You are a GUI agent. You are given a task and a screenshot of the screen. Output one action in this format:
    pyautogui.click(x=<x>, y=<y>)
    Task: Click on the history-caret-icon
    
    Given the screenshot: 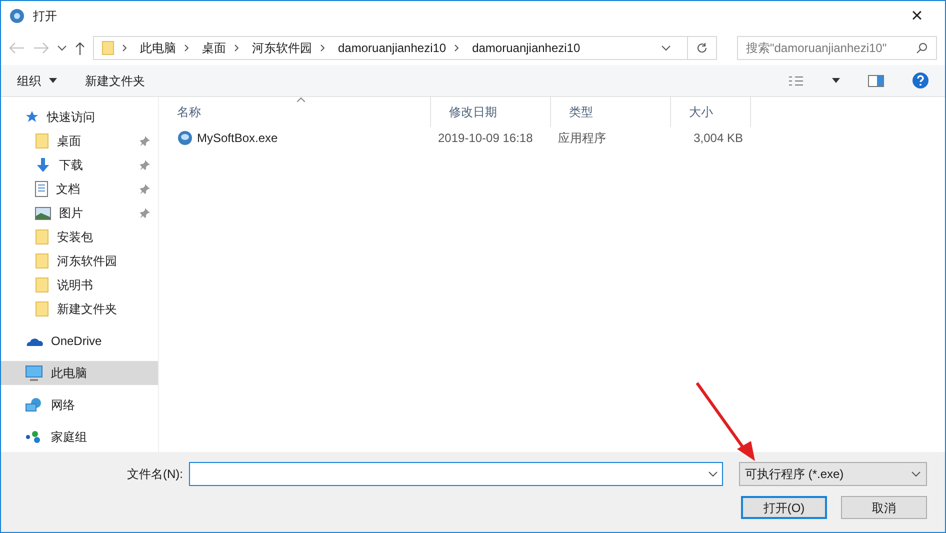 What is the action you would take?
    pyautogui.click(x=62, y=48)
    